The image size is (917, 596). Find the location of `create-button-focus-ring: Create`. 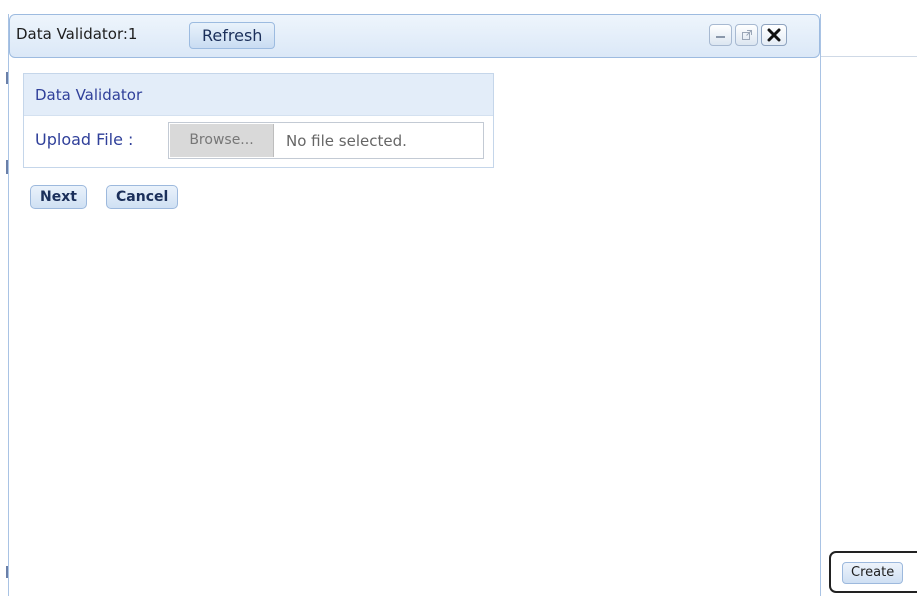

create-button-focus-ring: Create is located at coordinates (873, 572).